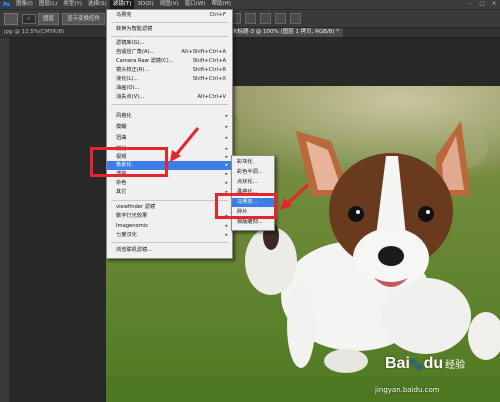 The image size is (500, 402). I want to click on menu-layer: 图层(L), so click(48, 4).